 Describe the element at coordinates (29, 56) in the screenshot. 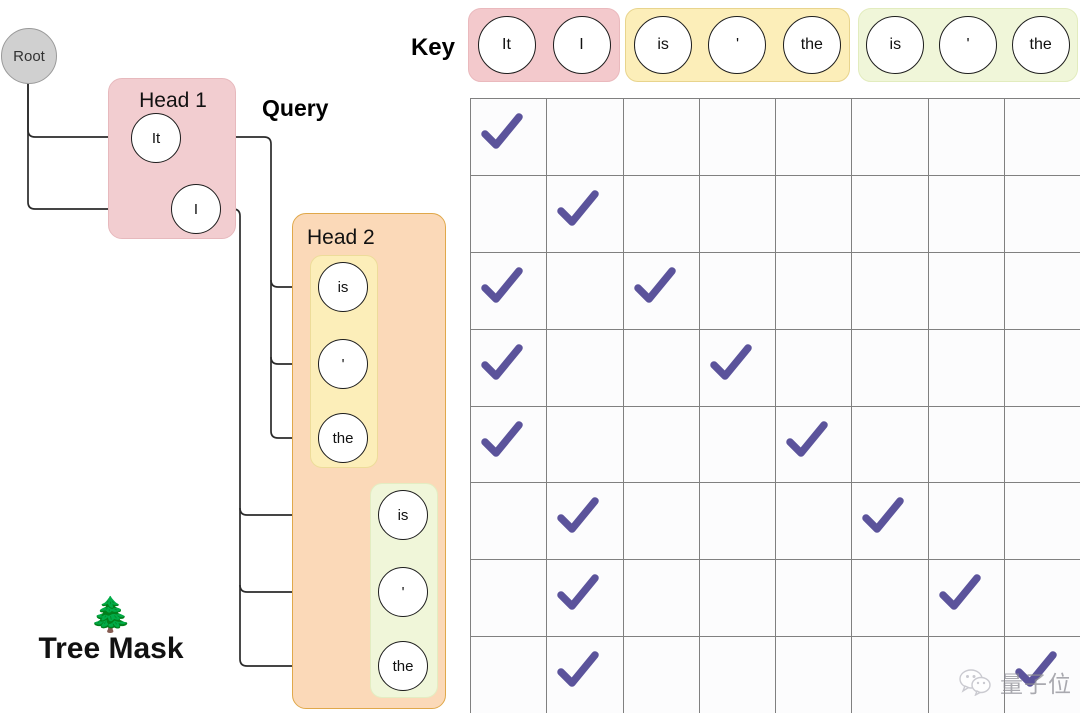

I see `root-node: Root` at that location.